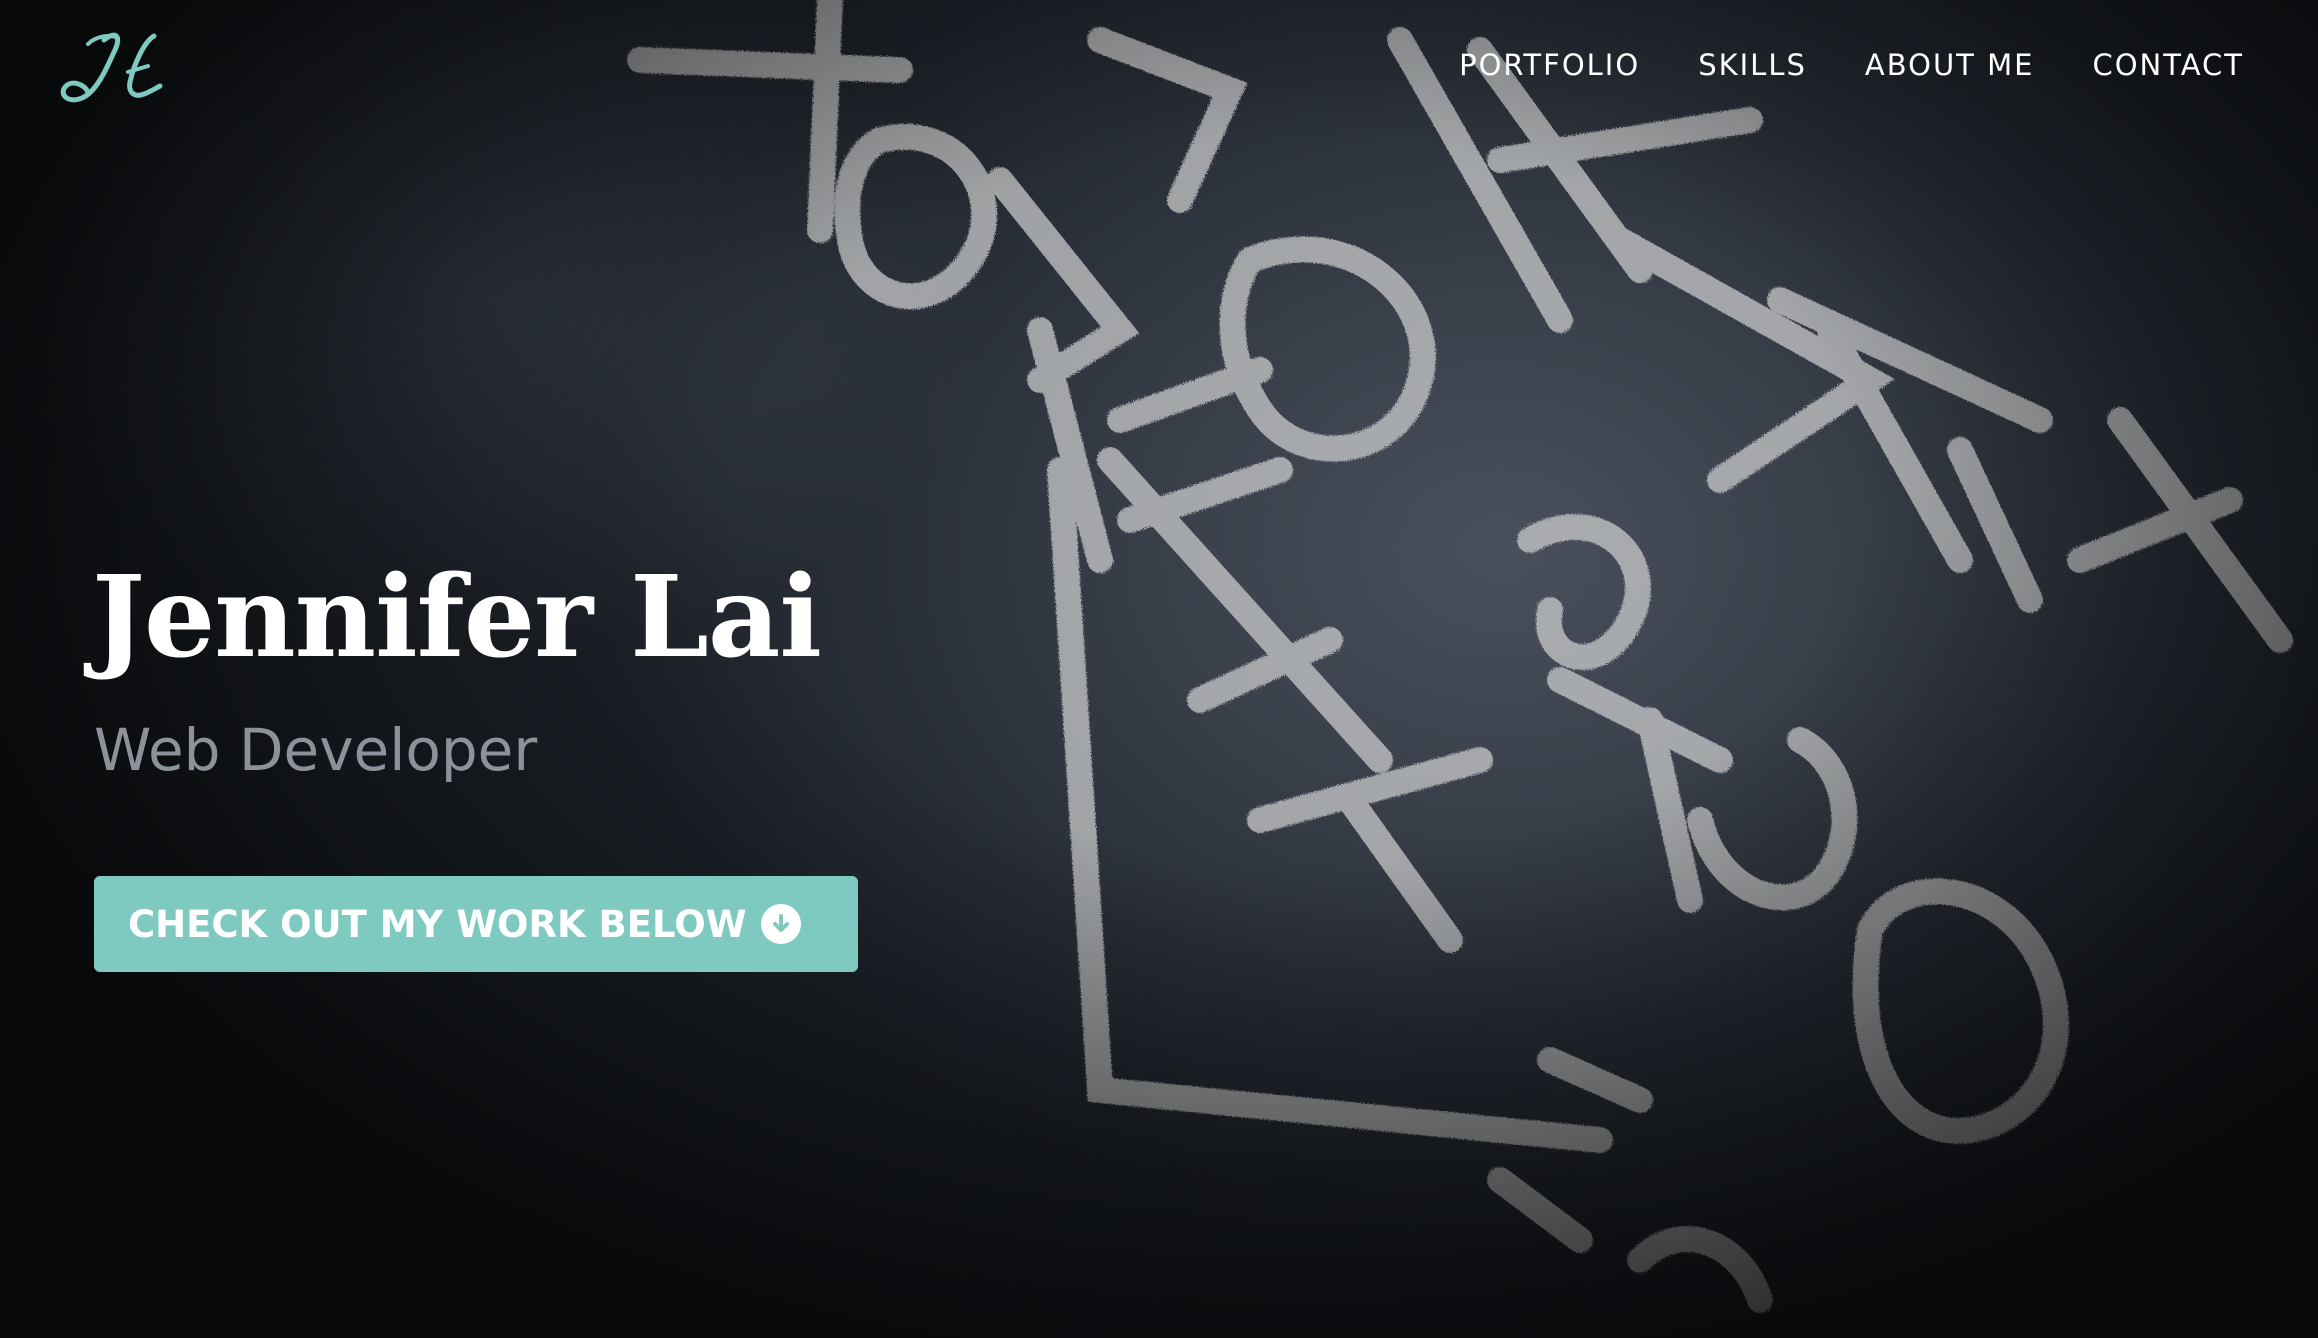 The image size is (2318, 1338). What do you see at coordinates (780, 924) in the screenshot?
I see `arrow-circle-down-icon` at bounding box center [780, 924].